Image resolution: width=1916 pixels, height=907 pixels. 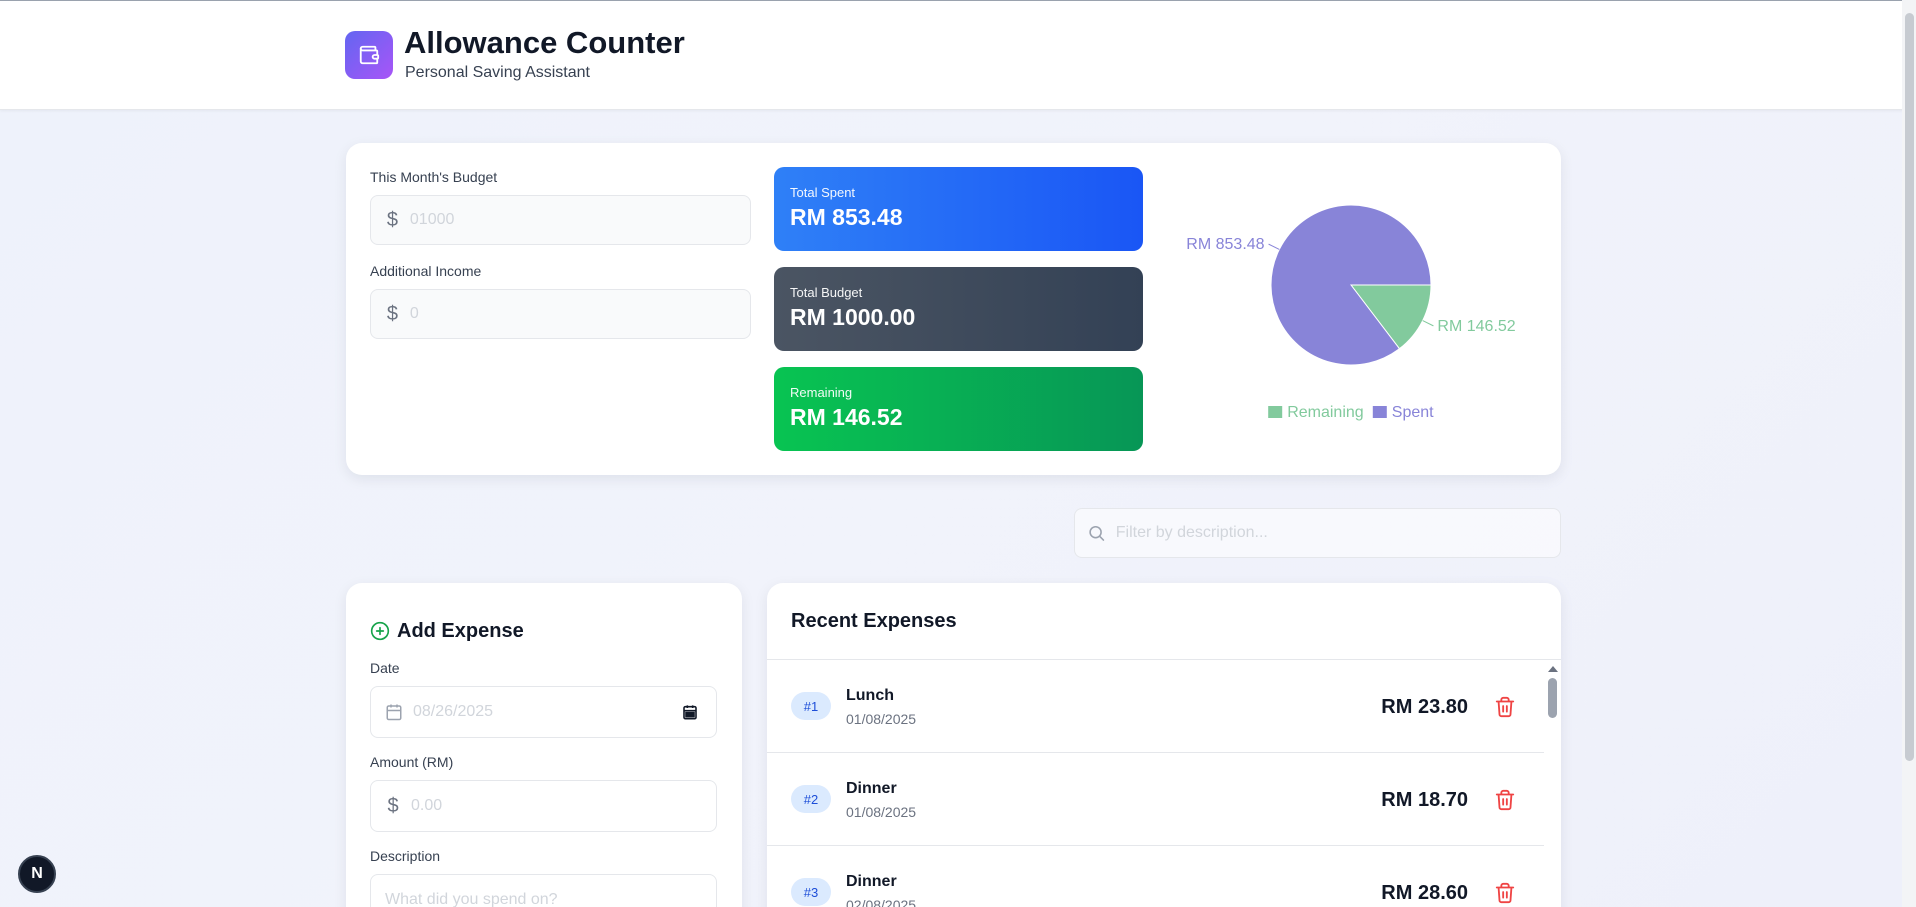 I want to click on remaining-card: Remaining RM 146.52, so click(x=958, y=409).